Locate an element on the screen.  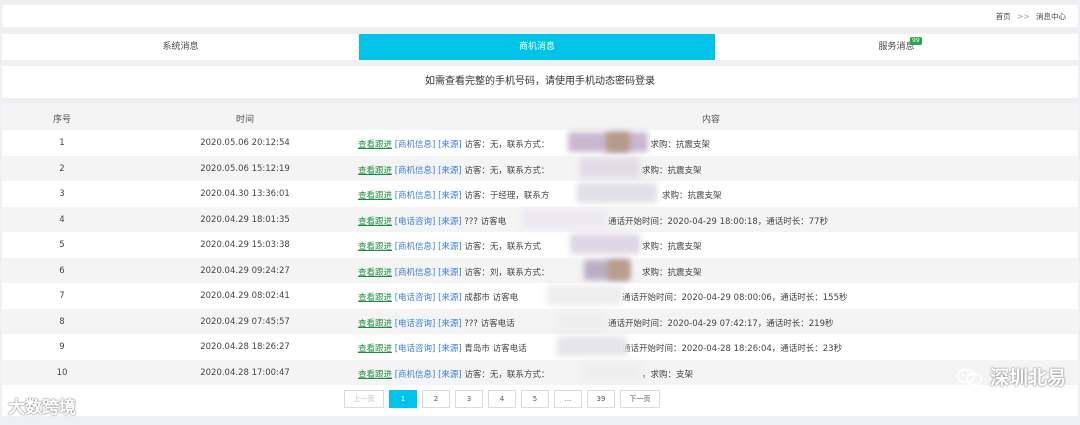
row-time: 2020.04.28 17:00:47 is located at coordinates (245, 372).